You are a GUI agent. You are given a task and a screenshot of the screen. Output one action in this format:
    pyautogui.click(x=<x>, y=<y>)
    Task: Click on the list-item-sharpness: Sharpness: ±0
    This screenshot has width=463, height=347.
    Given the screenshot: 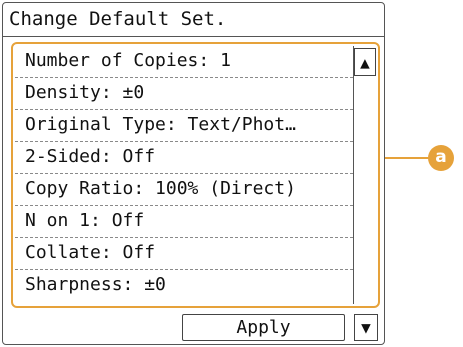 What is the action you would take?
    pyautogui.click(x=184, y=286)
    